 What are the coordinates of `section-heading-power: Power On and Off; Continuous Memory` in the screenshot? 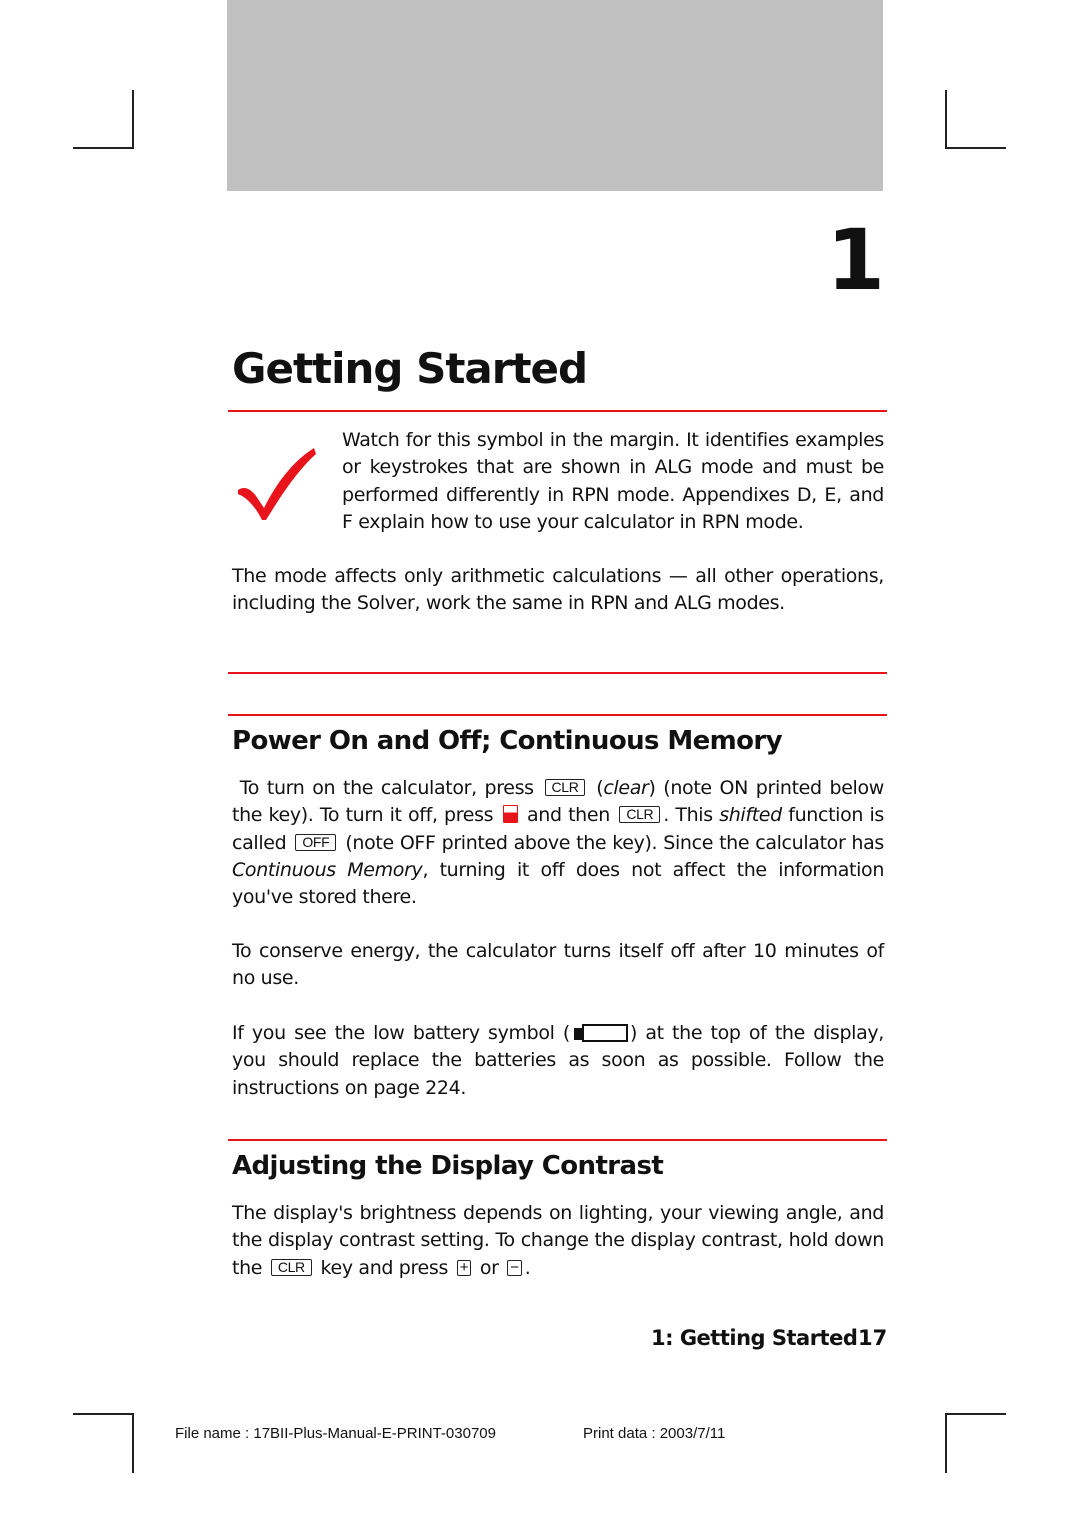 It's located at (507, 741).